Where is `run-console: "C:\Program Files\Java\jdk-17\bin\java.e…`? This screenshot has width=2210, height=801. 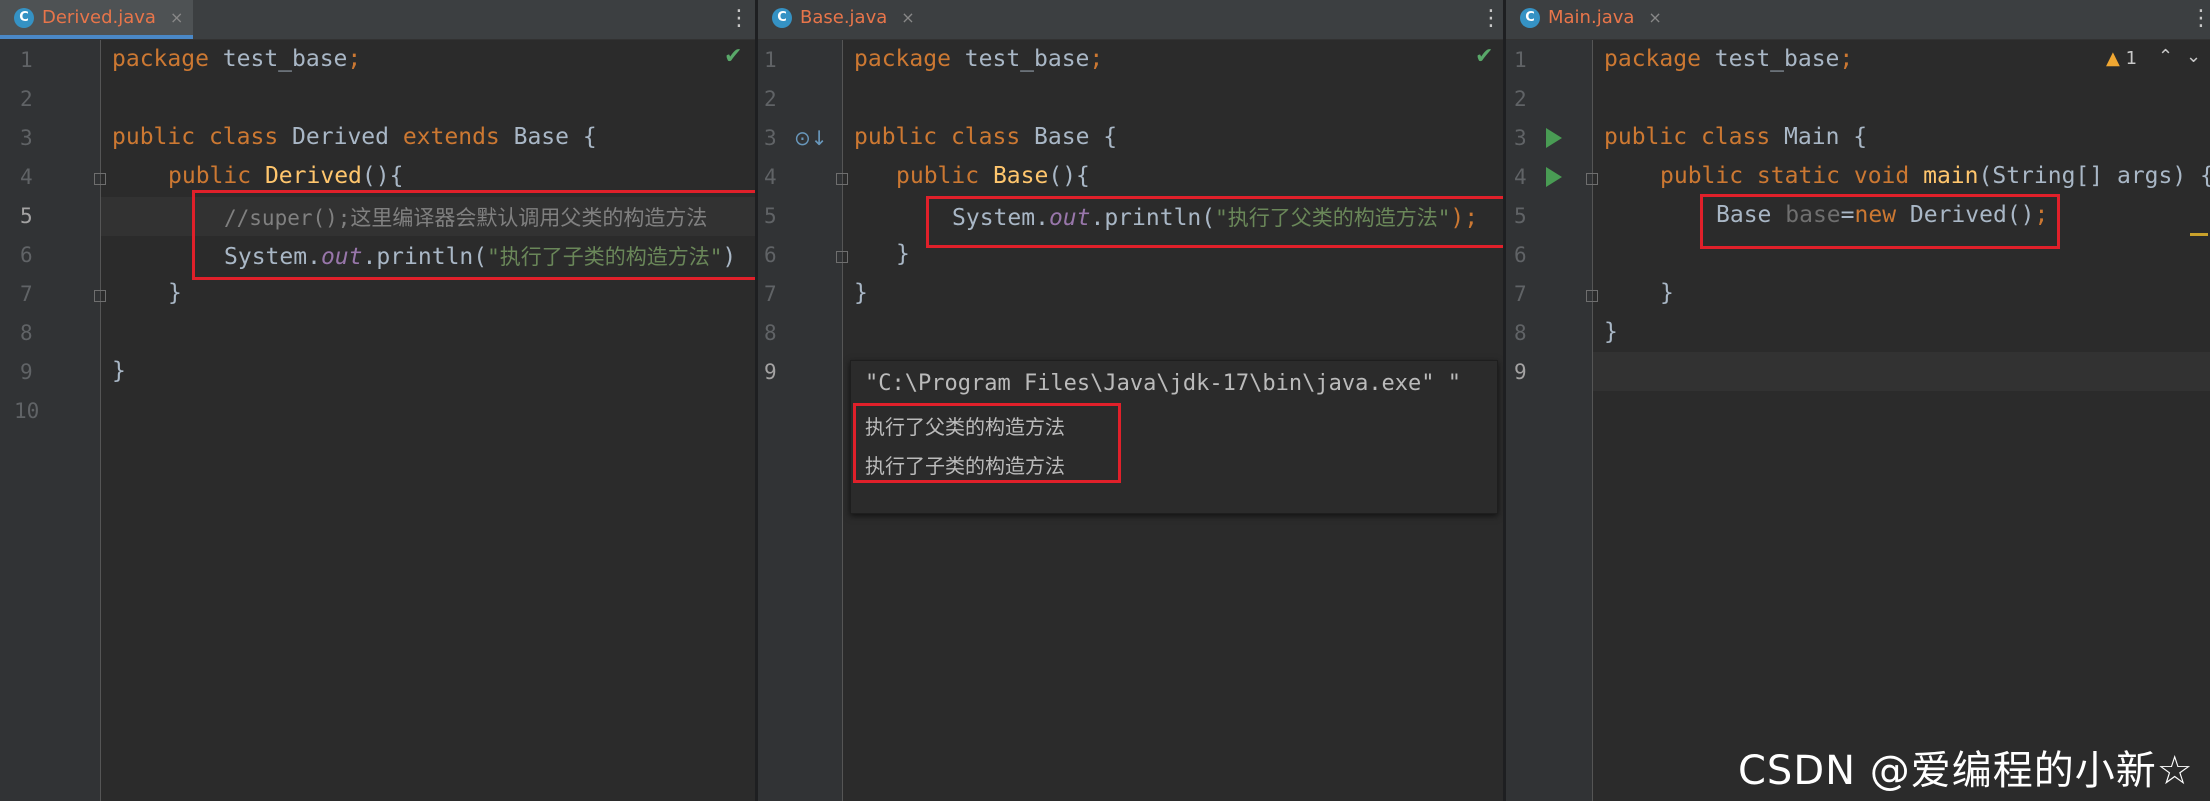 run-console: "C:\Program Files\Java\jdk-17\bin\java.e… is located at coordinates (1174, 437).